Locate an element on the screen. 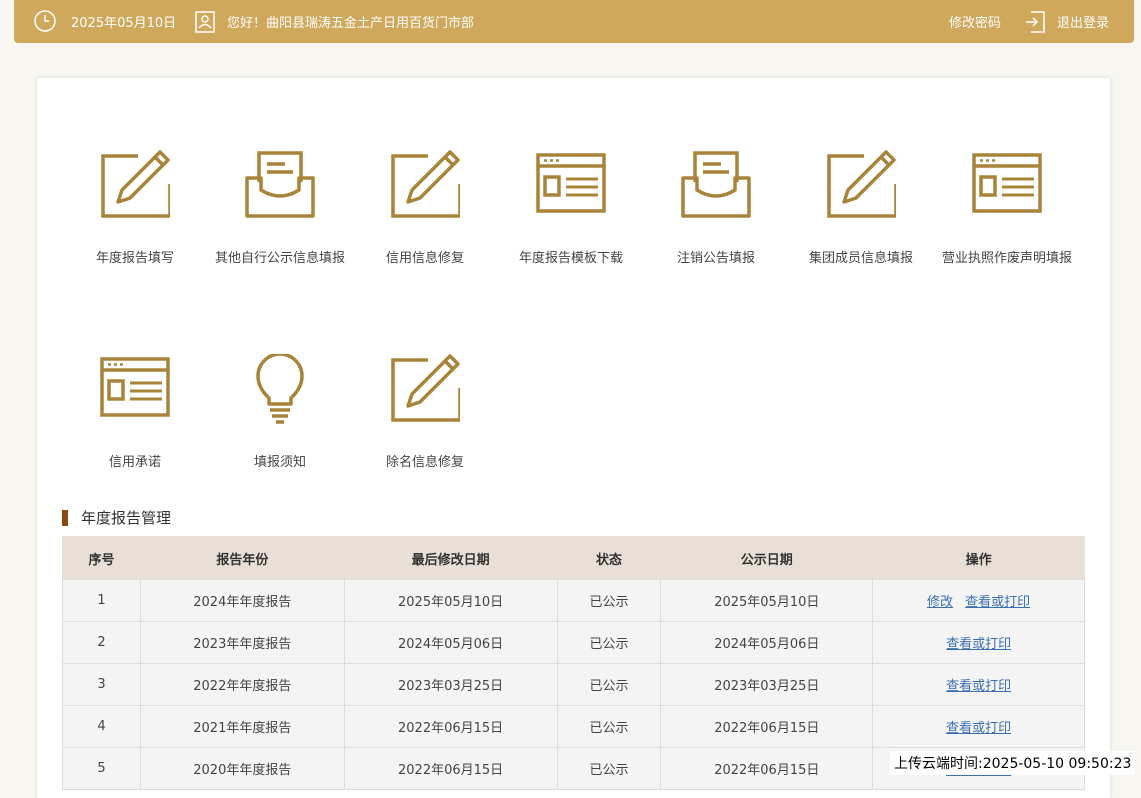 Image resolution: width=1141 pixels, height=798 pixels. edit-link: 修改 is located at coordinates (940, 602).